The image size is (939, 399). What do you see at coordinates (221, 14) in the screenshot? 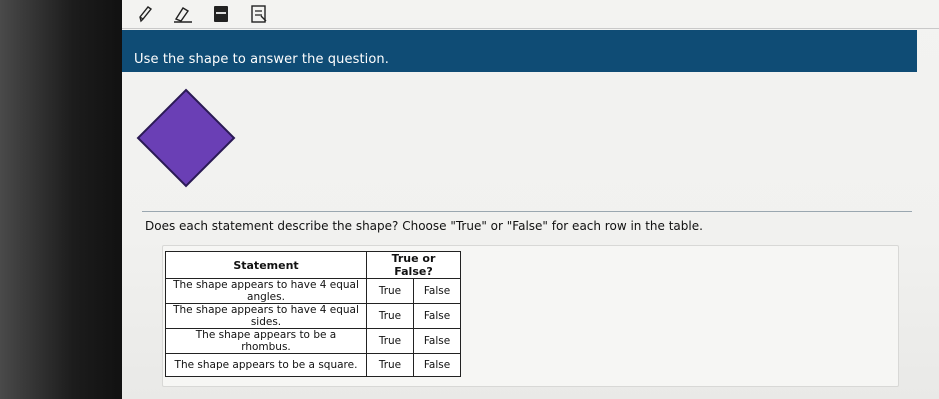
I see `calculator-icon` at bounding box center [221, 14].